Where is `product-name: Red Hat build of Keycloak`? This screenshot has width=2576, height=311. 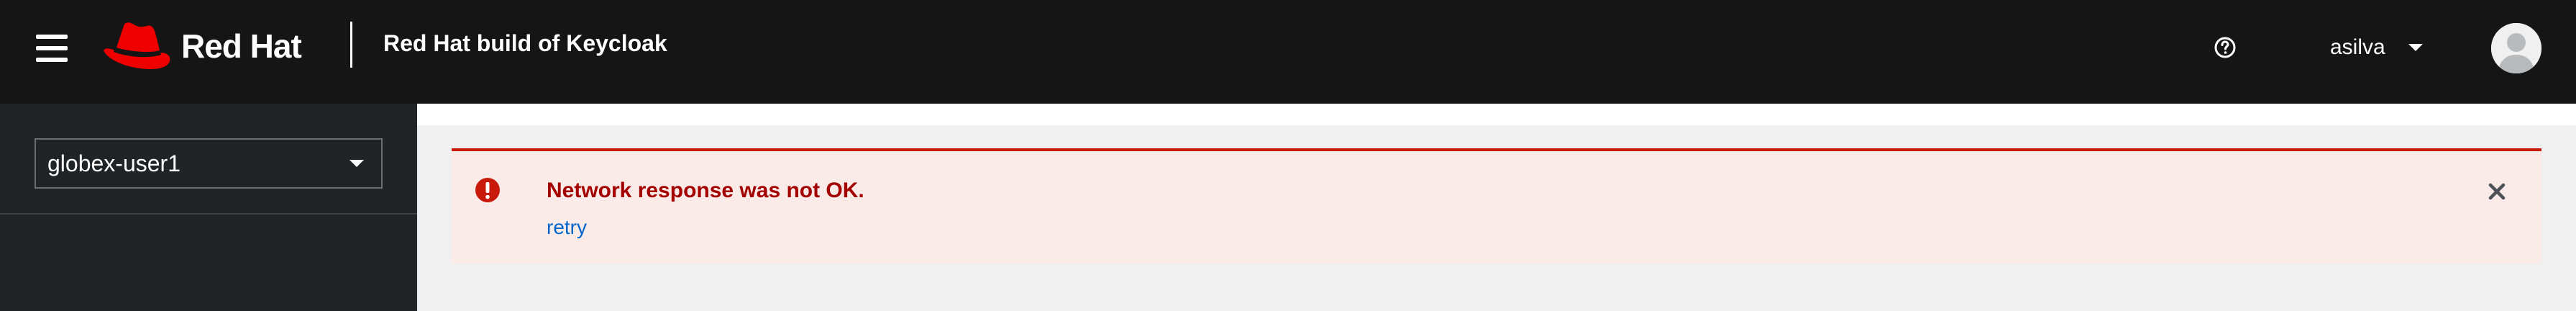
product-name: Red Hat build of Keycloak is located at coordinates (525, 43).